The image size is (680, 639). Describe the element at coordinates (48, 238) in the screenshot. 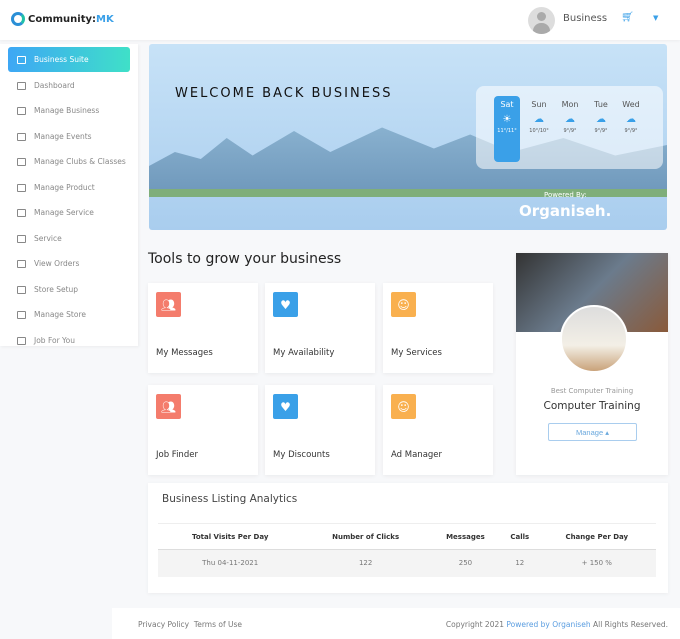

I see `sidebar-item-label: Service` at that location.